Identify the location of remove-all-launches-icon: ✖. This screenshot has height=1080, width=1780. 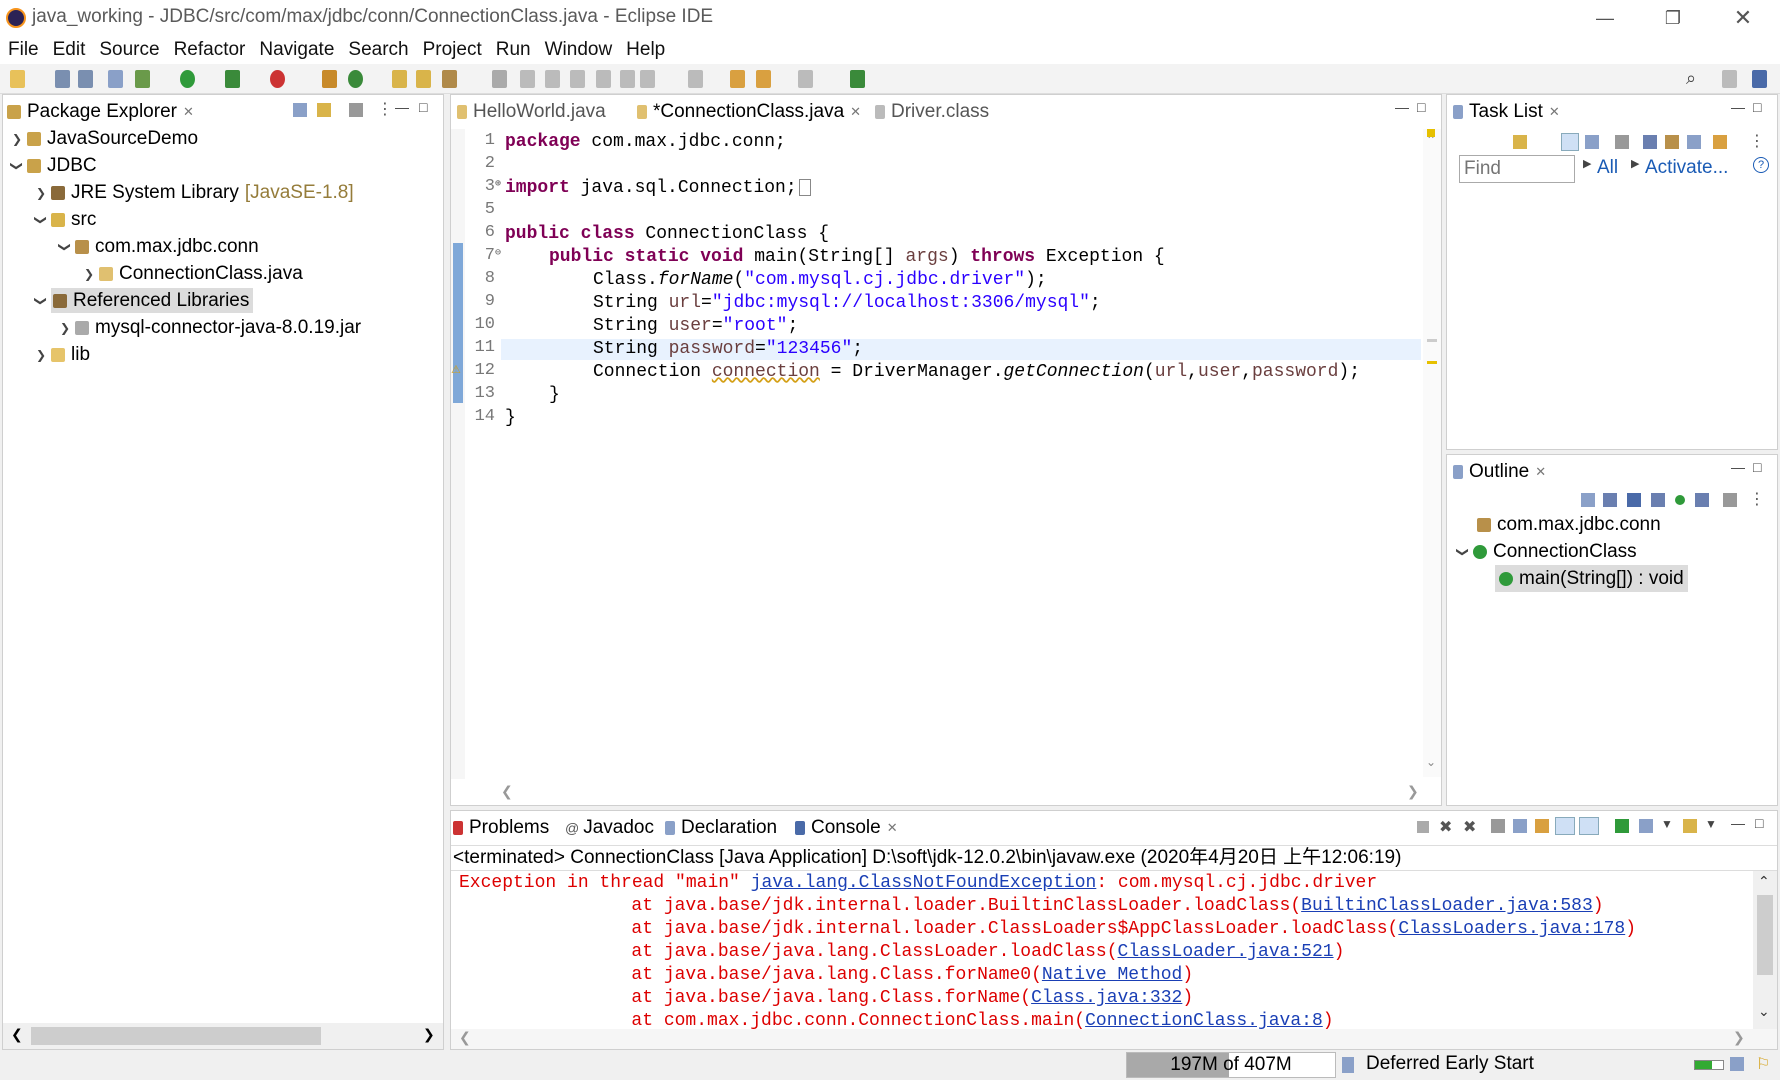
(1469, 827).